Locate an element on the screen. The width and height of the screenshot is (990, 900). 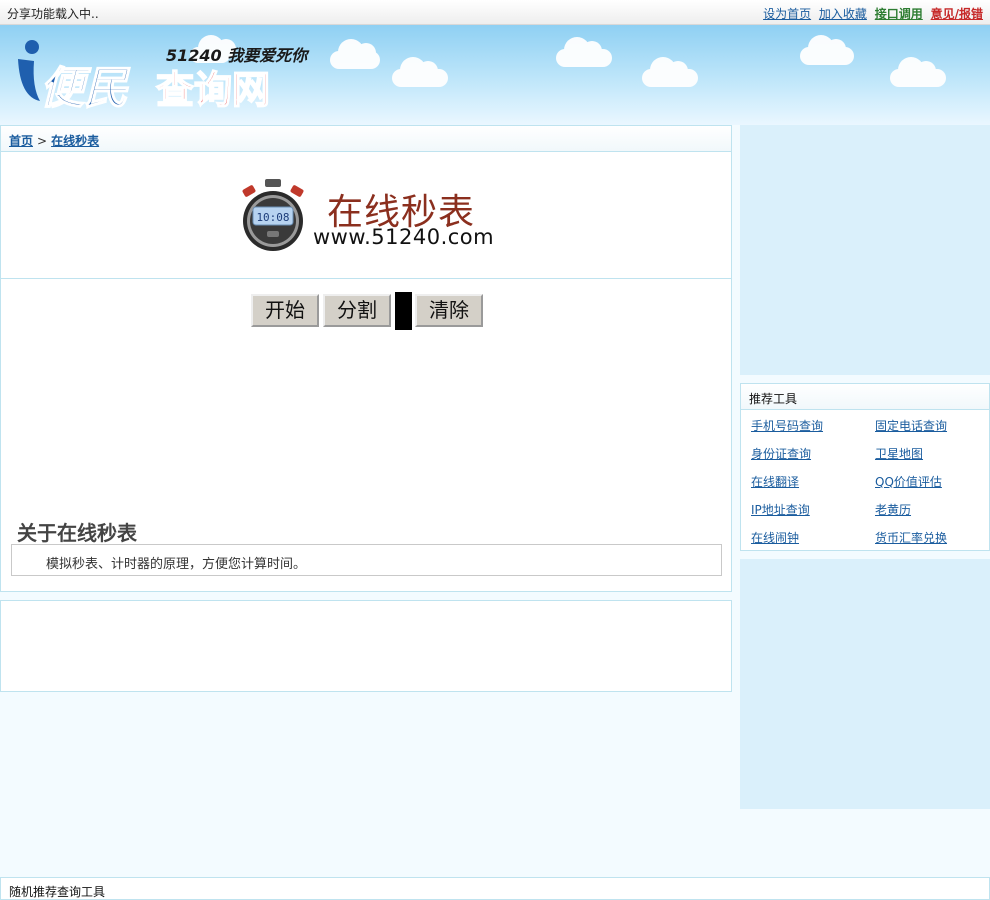
logo-graphic: 51240 我要爱死你 便民 查询网 is located at coordinates (164, 77).